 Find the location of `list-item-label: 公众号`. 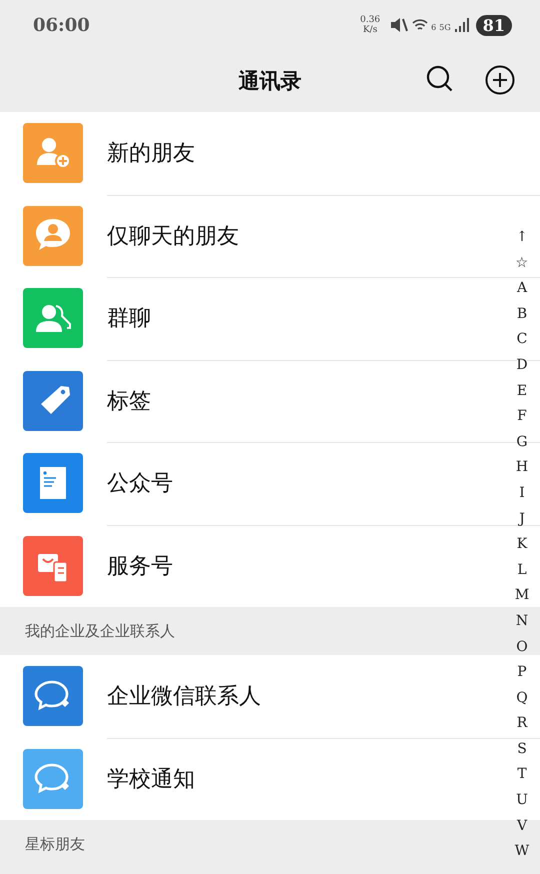

list-item-label: 公众号 is located at coordinates (140, 484).